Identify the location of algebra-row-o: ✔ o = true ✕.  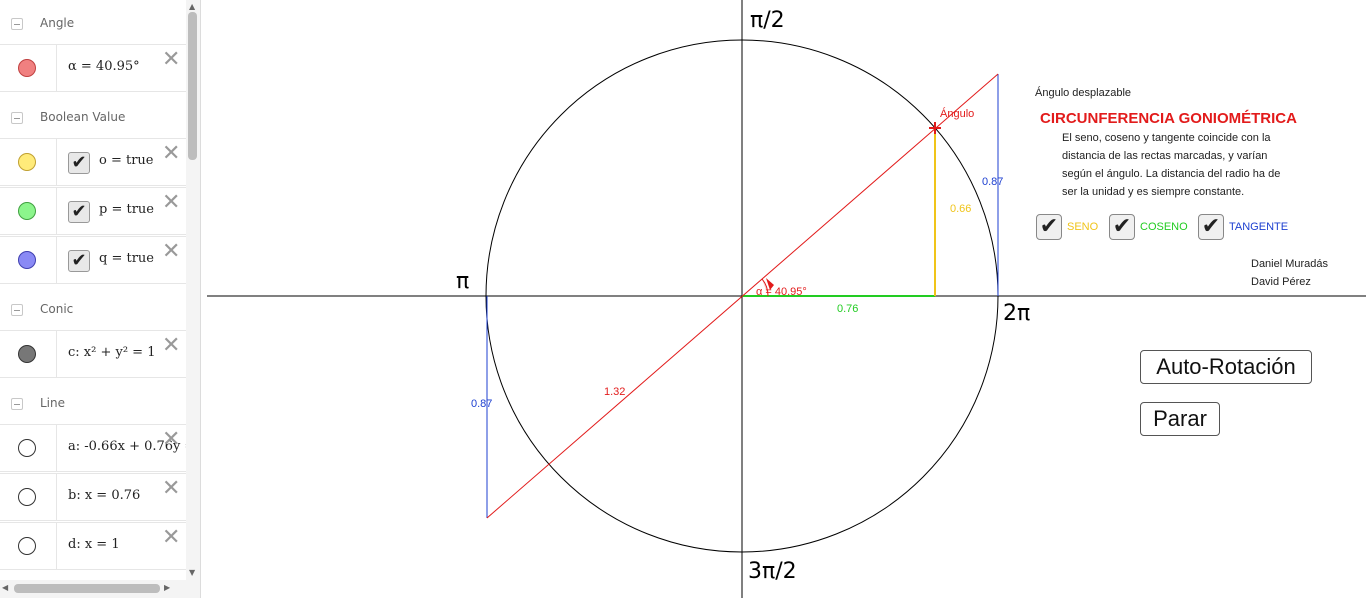
(93, 162).